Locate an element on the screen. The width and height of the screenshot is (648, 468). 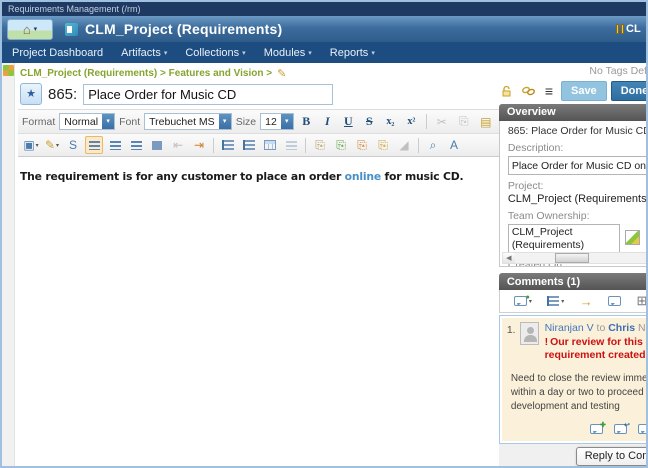
description-input is located at coordinates (576, 166).